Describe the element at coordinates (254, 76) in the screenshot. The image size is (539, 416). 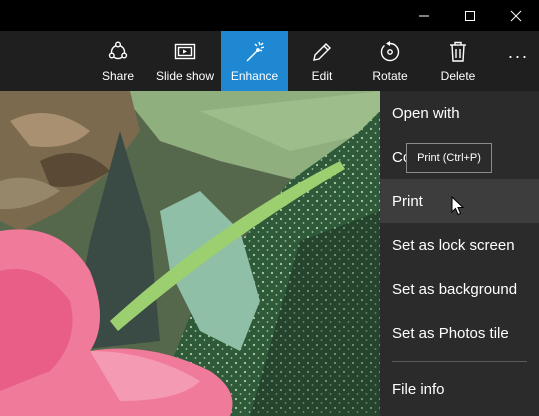
I see `enhance-label: Enhance` at that location.